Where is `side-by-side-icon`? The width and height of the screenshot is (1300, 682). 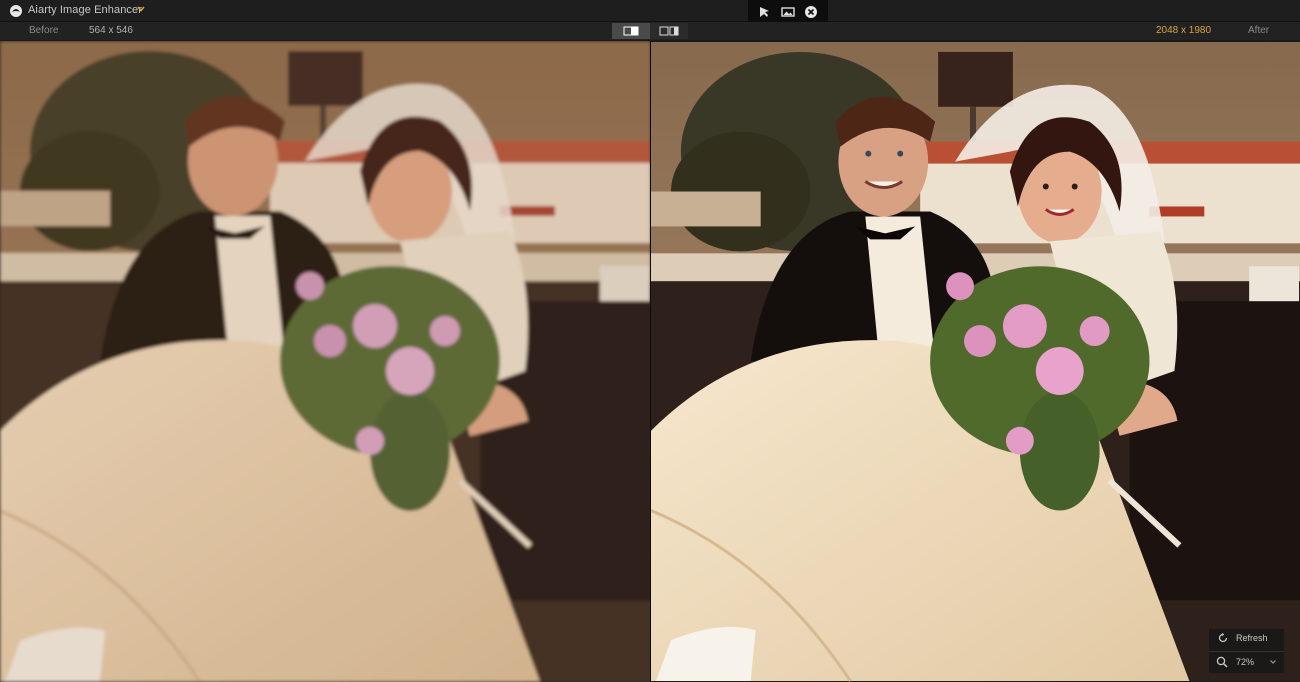
side-by-side-icon is located at coordinates (631, 31).